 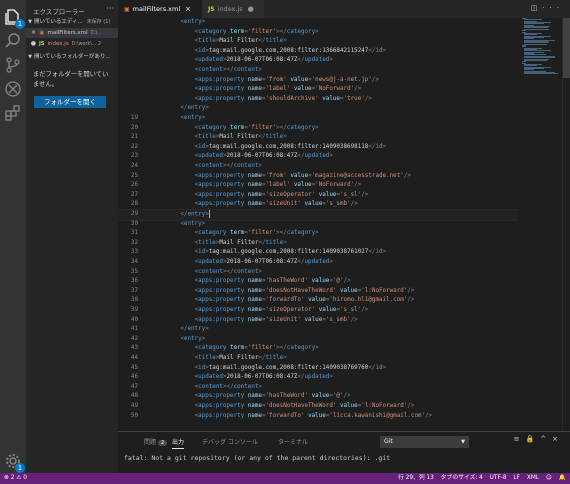 I want to click on problems-status: ⊗ 2 ⚠ 0, so click(x=15, y=478).